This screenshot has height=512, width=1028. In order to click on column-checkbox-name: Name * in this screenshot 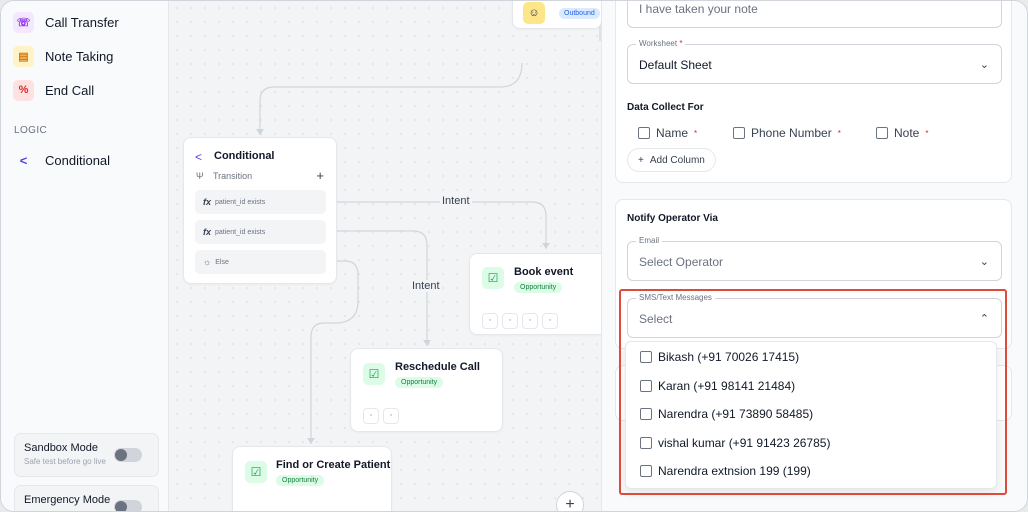, I will do `click(667, 133)`.